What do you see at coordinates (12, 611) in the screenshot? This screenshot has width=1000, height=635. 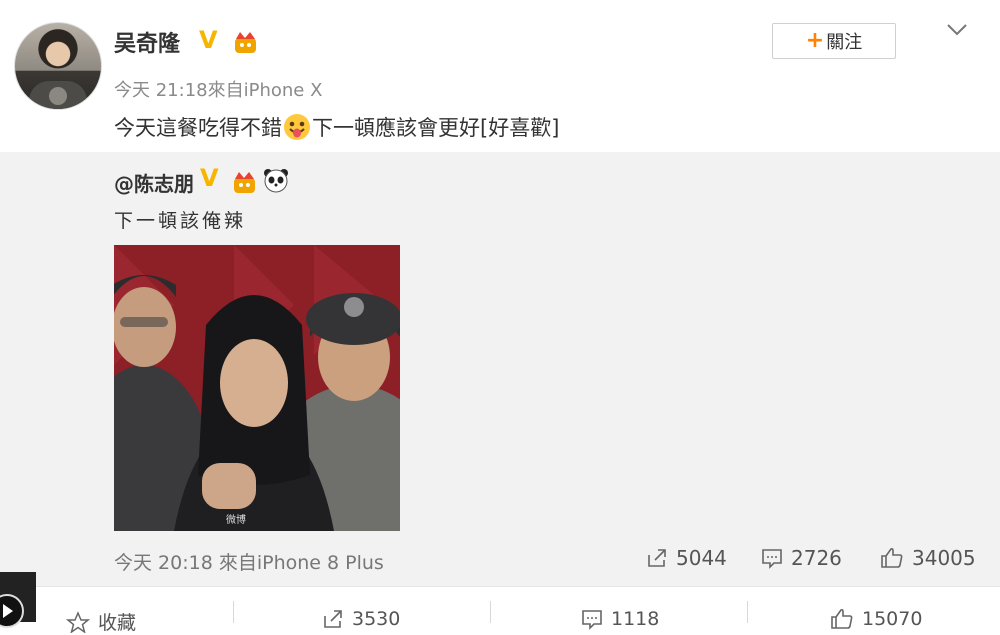 I see `play-icon` at bounding box center [12, 611].